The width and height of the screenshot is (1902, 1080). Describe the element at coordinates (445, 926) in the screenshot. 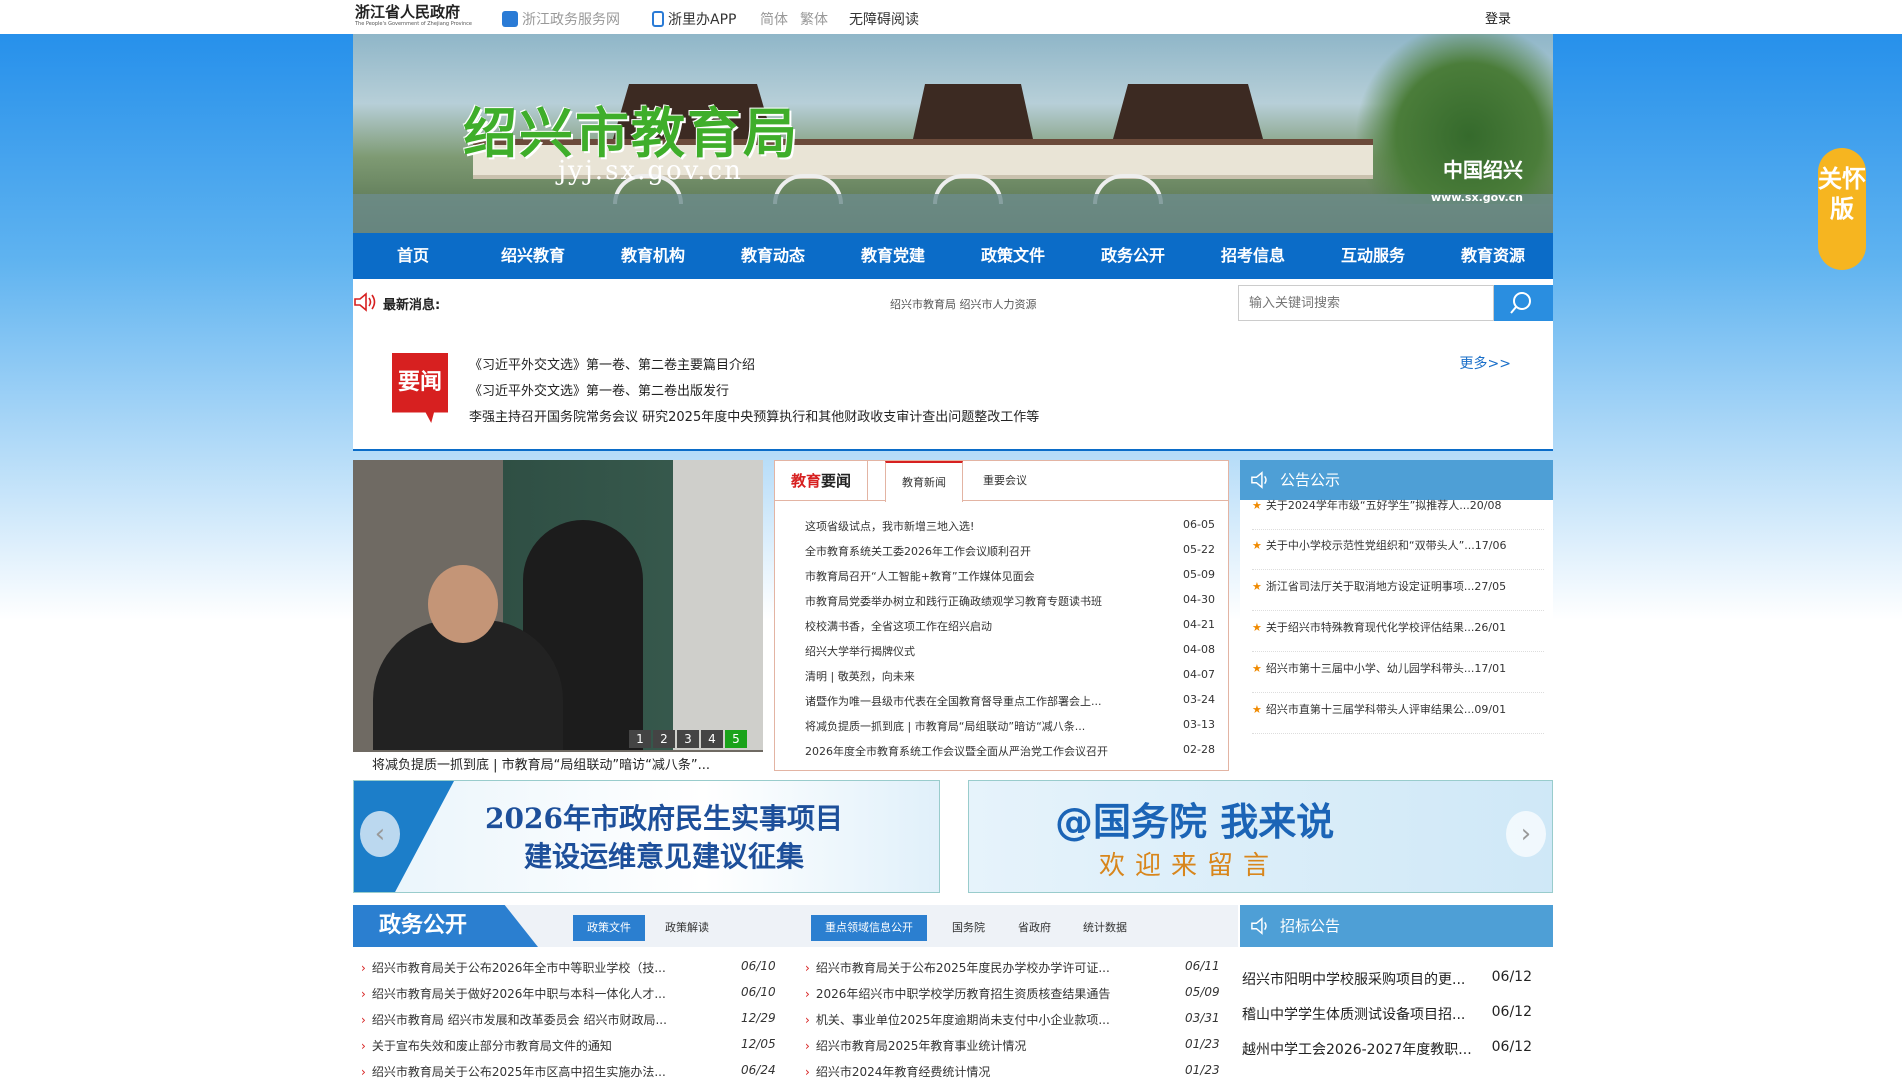

I see `gov-affairs-title: 政务公开` at that location.